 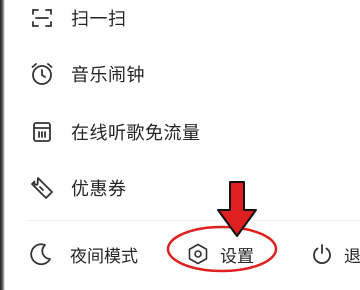 What do you see at coordinates (99, 19) in the screenshot?
I see `menu-item-label: 扫一扫` at bounding box center [99, 19].